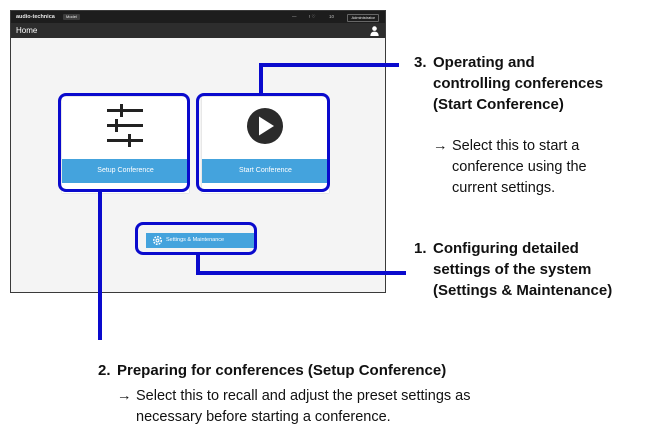  Describe the element at coordinates (516, 146) in the screenshot. I see `callout3-desc-line1: Select this to start a` at that location.